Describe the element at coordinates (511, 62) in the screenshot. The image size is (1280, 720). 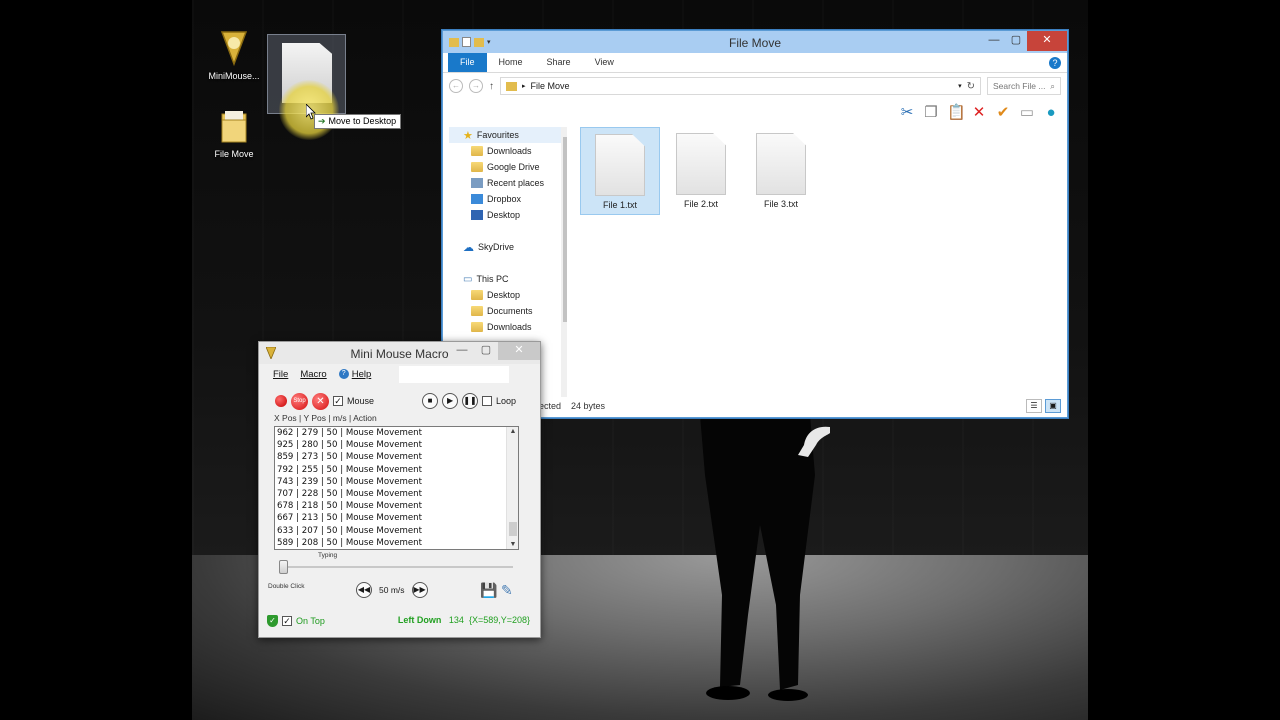
I see `tab-home: Home` at that location.